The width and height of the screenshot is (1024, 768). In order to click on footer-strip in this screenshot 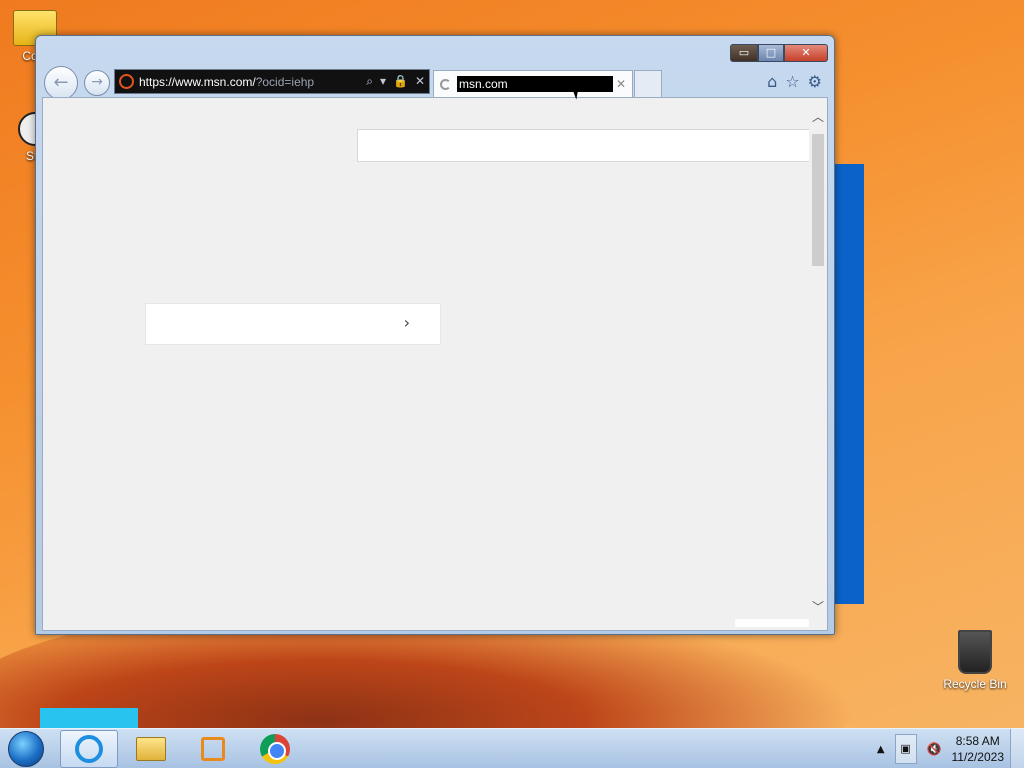, I will do `click(773, 623)`.